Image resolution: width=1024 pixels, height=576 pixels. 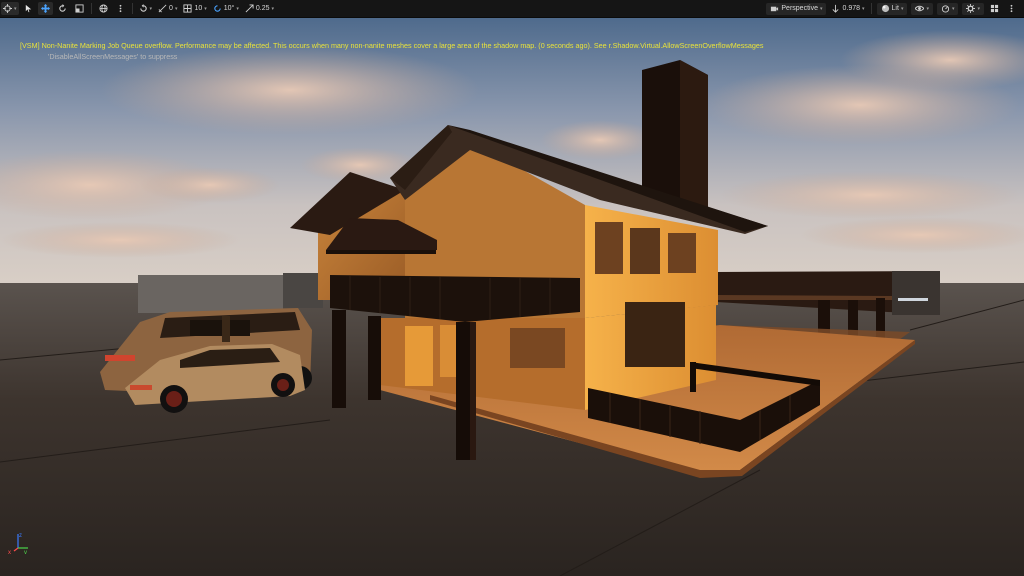 What do you see at coordinates (836, 8) in the screenshot?
I see `camera-speed-icon` at bounding box center [836, 8].